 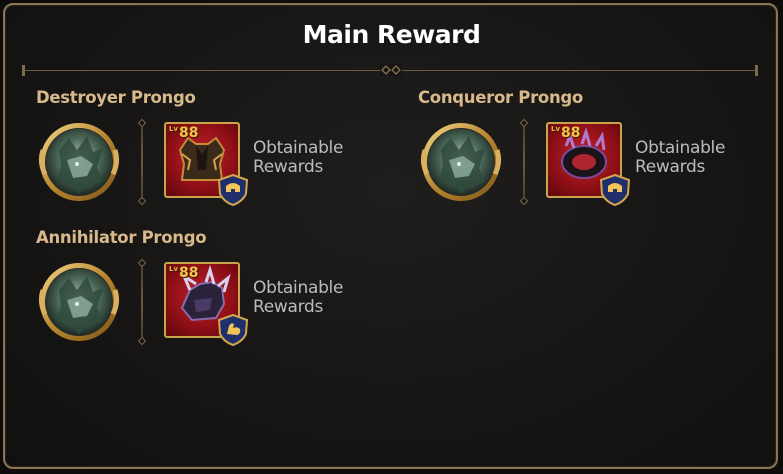 I want to click on boss-name: Annihilator Prongo, so click(x=121, y=237).